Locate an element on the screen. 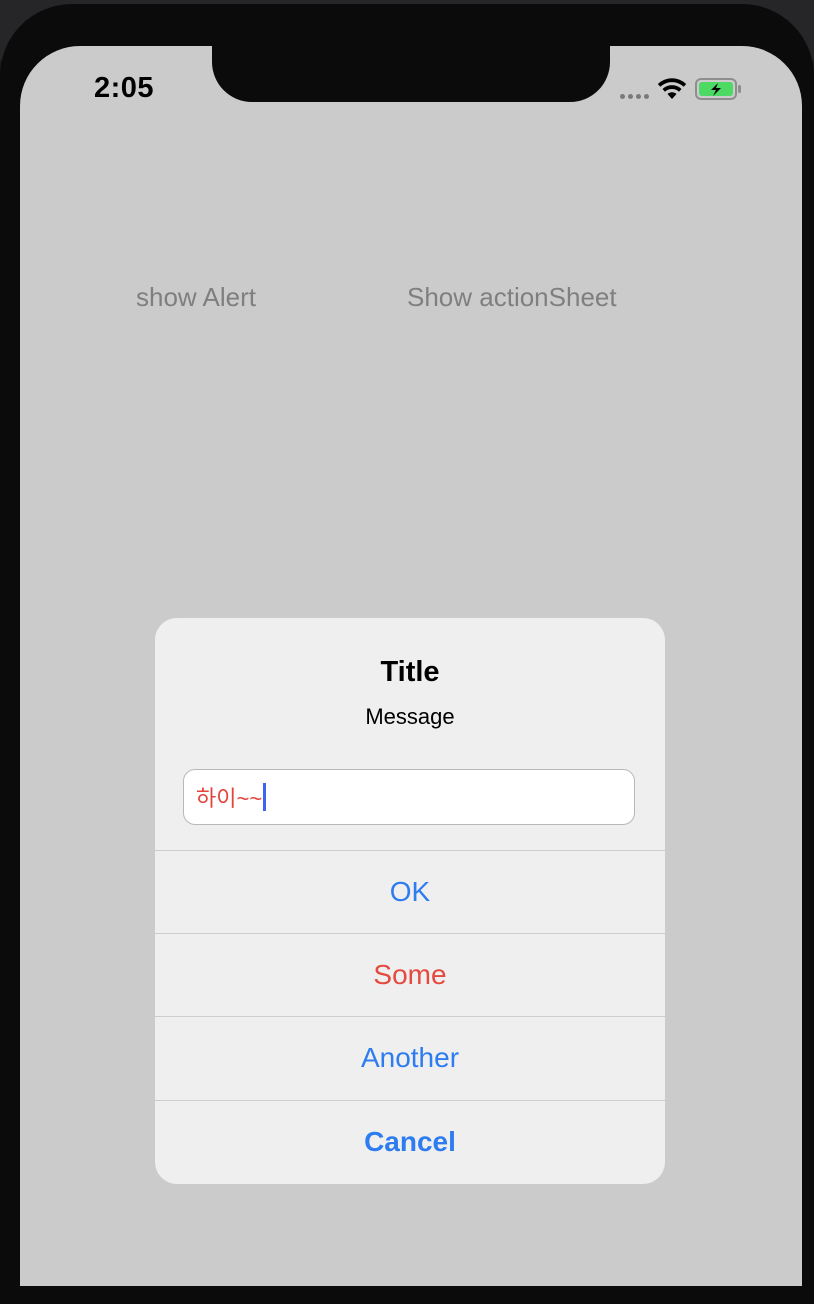  alert-text-field: 하이~~ is located at coordinates (409, 797).